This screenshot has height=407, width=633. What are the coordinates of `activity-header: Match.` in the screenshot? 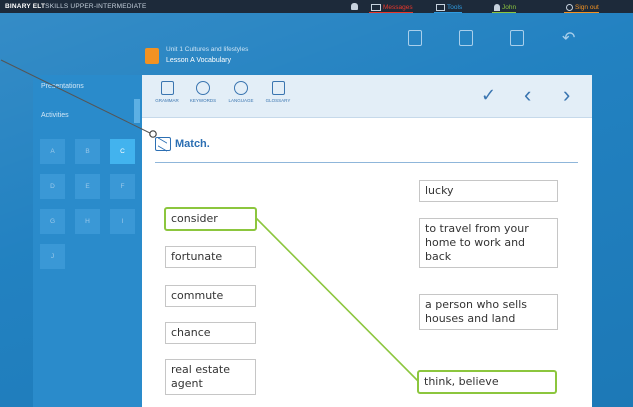 It's located at (182, 144).